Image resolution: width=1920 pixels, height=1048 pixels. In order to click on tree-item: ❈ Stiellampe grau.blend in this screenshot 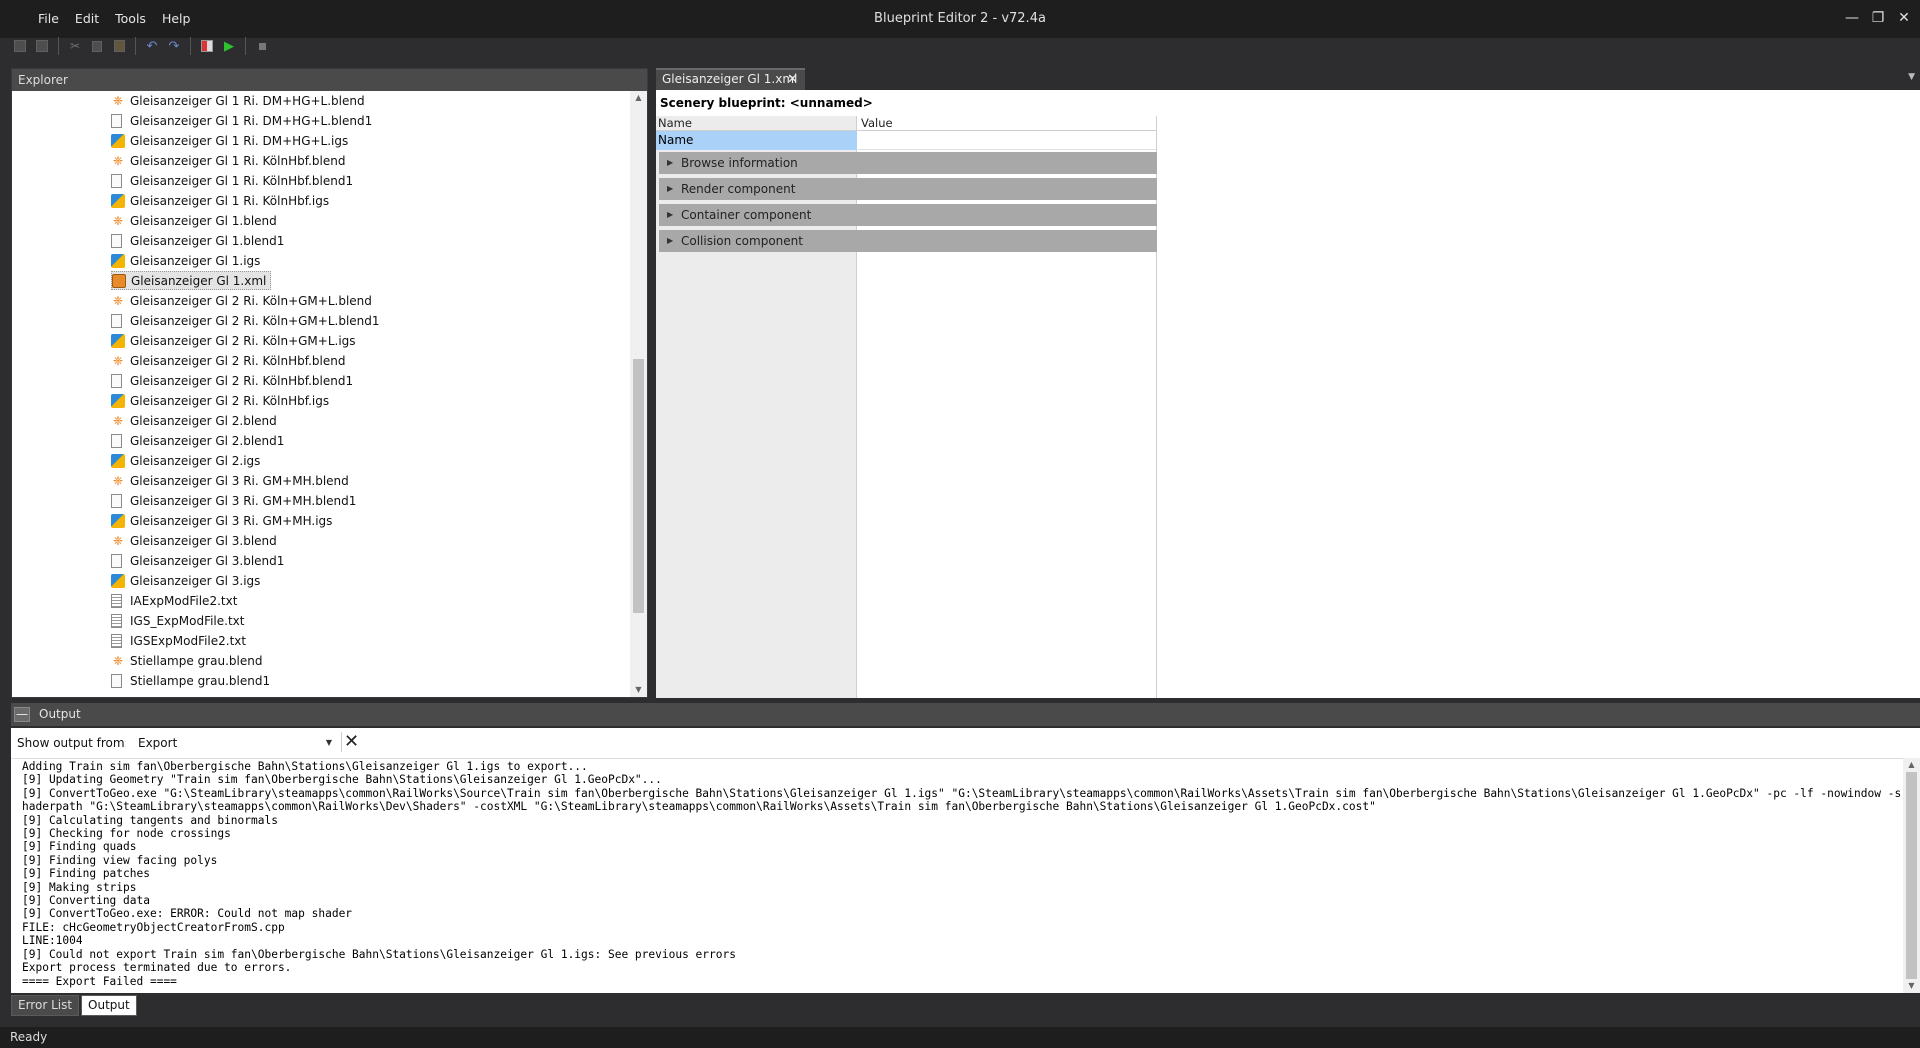, I will do `click(188, 660)`.